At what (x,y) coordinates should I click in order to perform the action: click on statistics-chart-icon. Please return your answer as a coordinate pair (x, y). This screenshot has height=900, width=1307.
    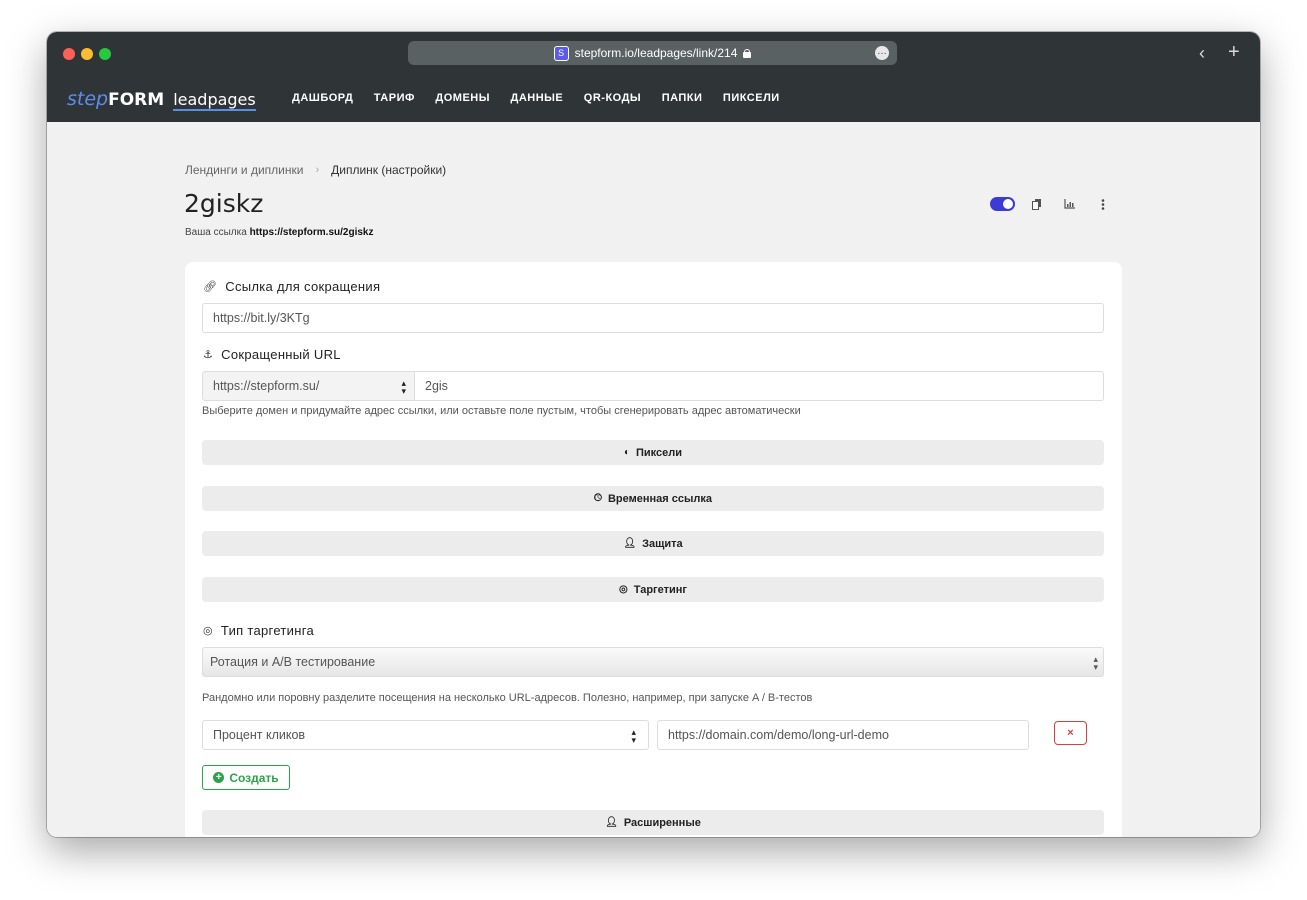
    Looking at the image, I should click on (1069, 204).